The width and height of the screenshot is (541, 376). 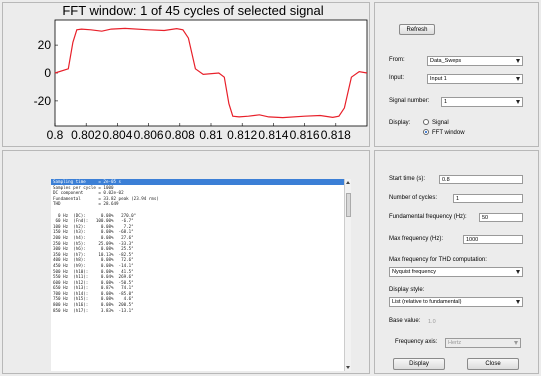 I want to click on display-style-label: Display style:, so click(x=407, y=290).